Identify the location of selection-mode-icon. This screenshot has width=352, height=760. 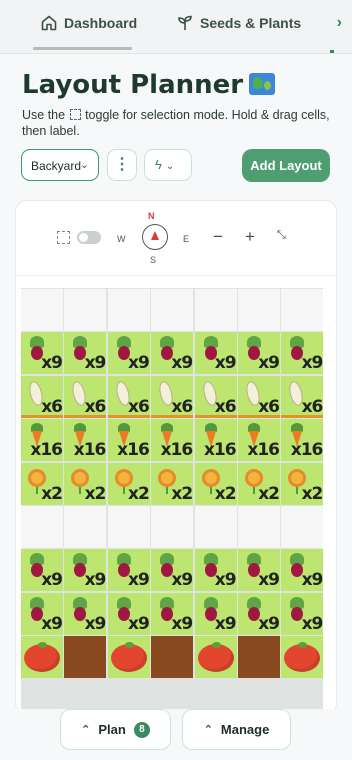
(63, 237).